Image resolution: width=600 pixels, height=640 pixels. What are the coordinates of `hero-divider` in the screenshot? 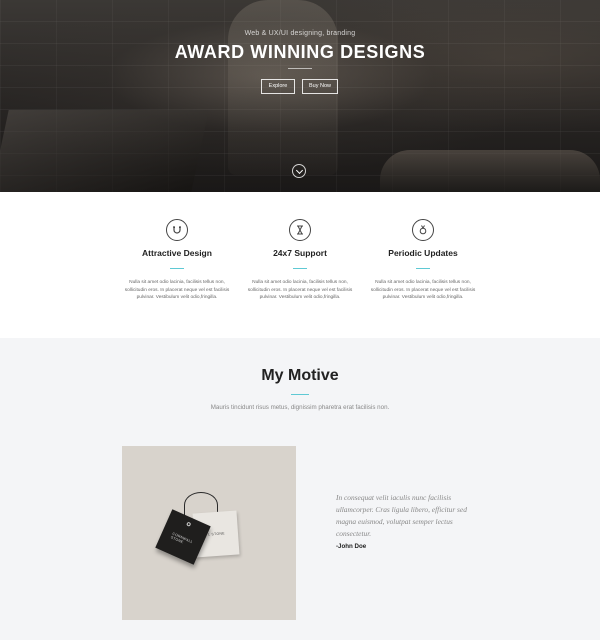 It's located at (300, 68).